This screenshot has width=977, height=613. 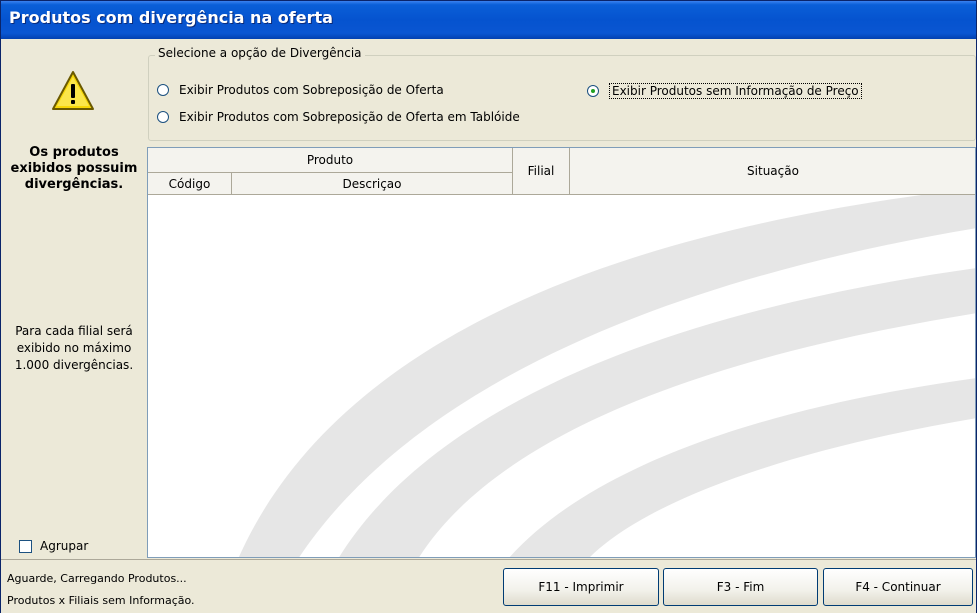 What do you see at coordinates (740, 587) in the screenshot?
I see `end-button: F3 - Fim` at bounding box center [740, 587].